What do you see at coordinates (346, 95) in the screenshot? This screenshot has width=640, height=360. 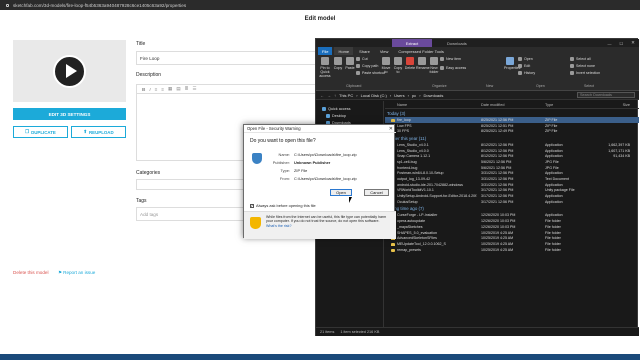 I see `crumb-this-pc: This PC` at bounding box center [346, 95].